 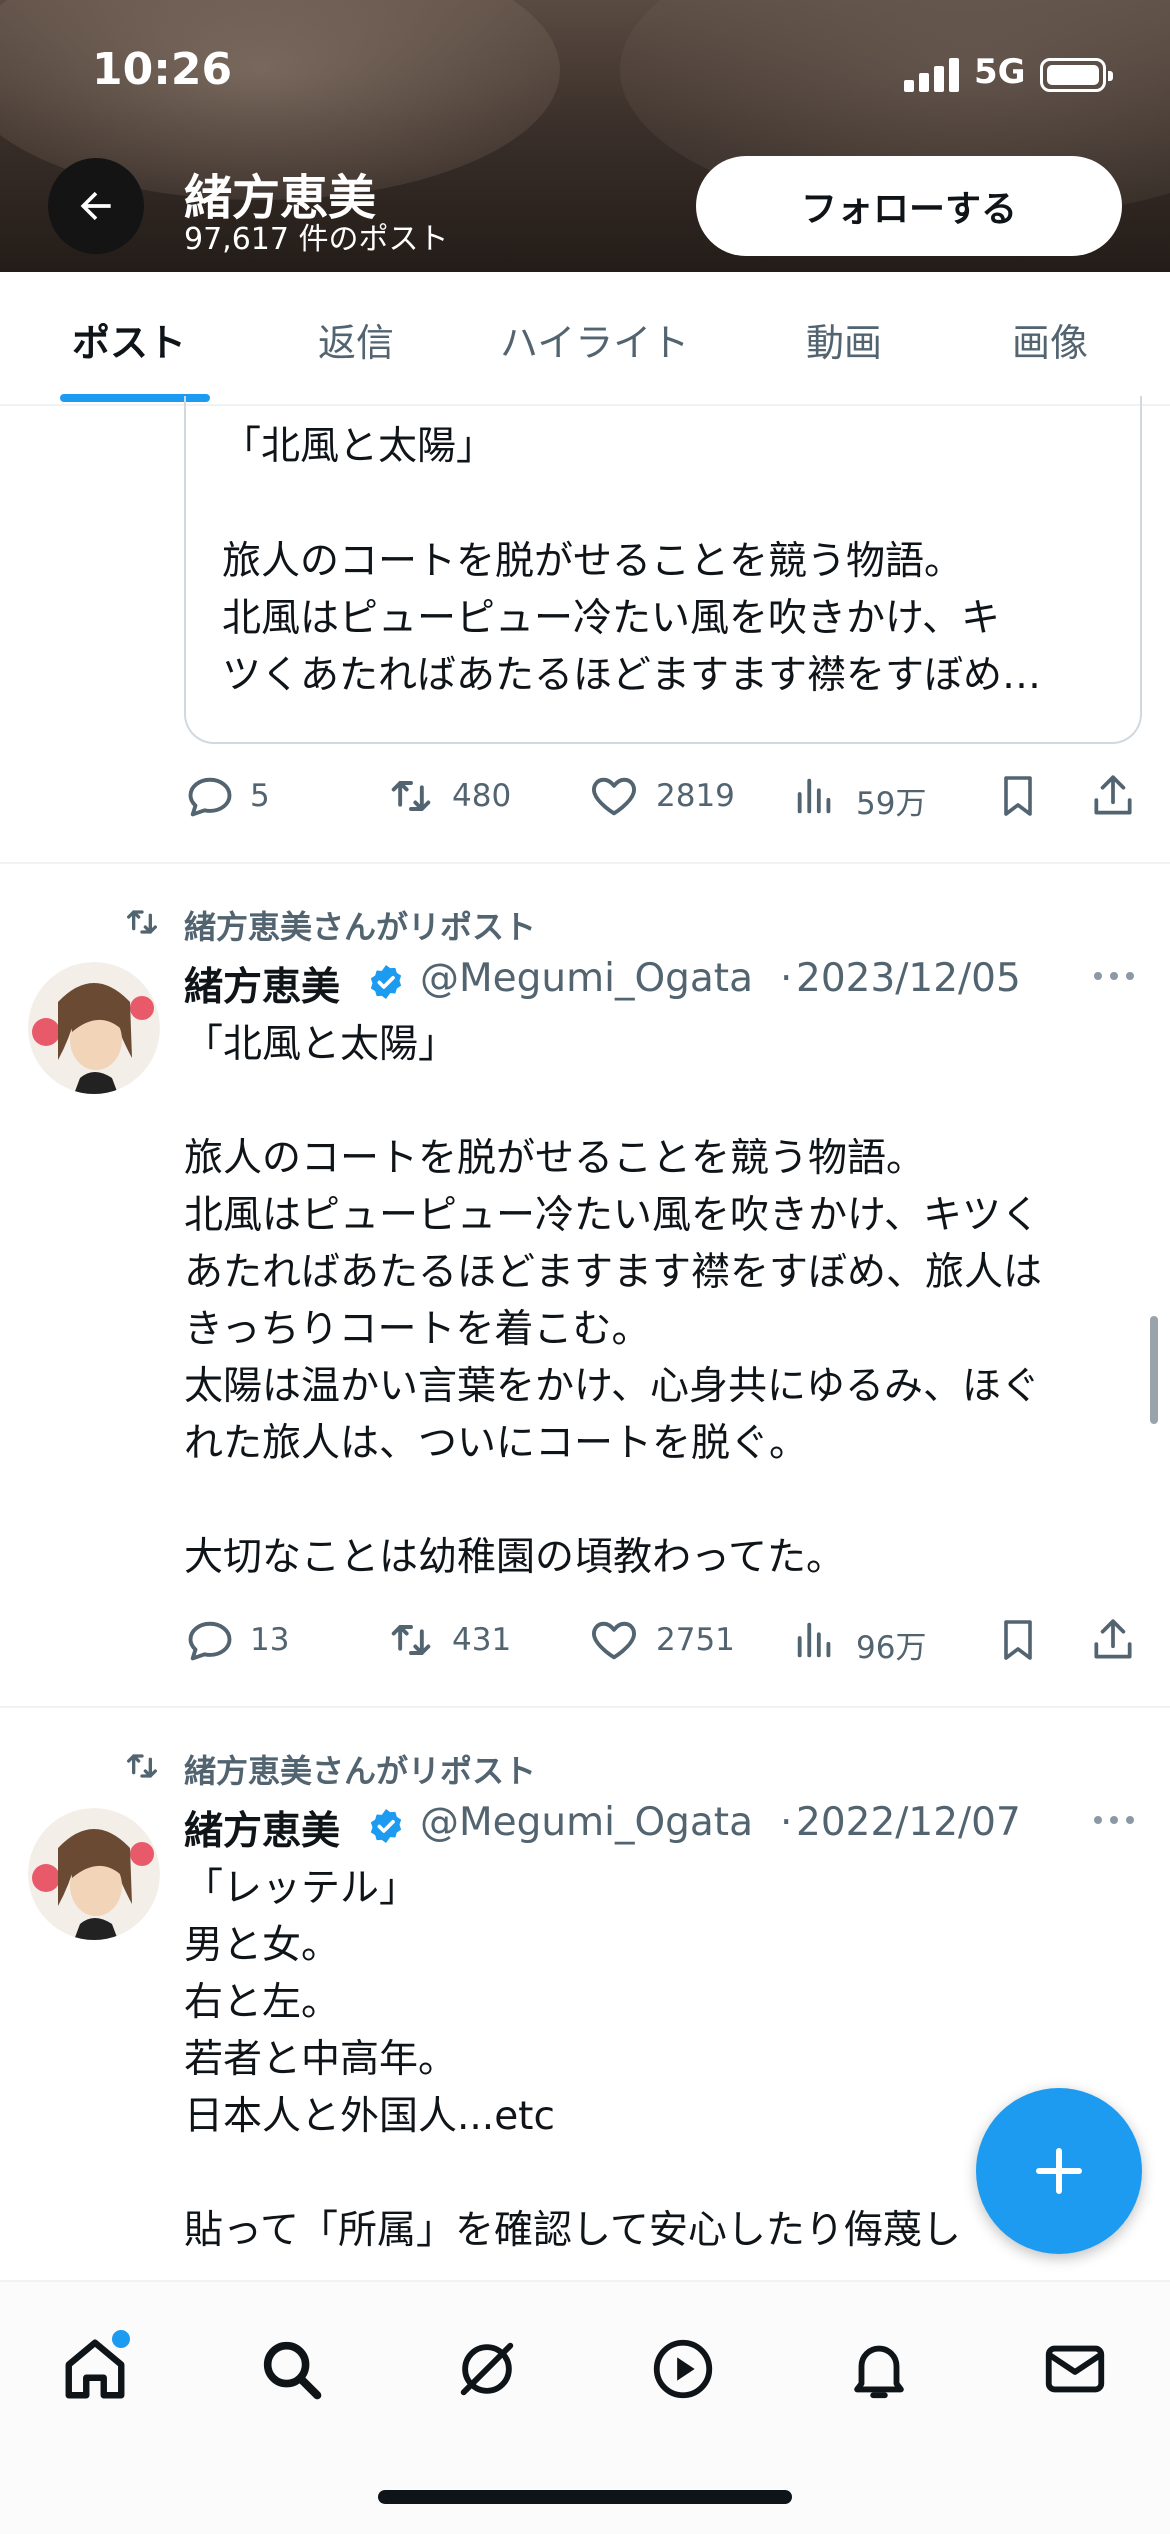 I want to click on nav-video, so click(x=683, y=2369).